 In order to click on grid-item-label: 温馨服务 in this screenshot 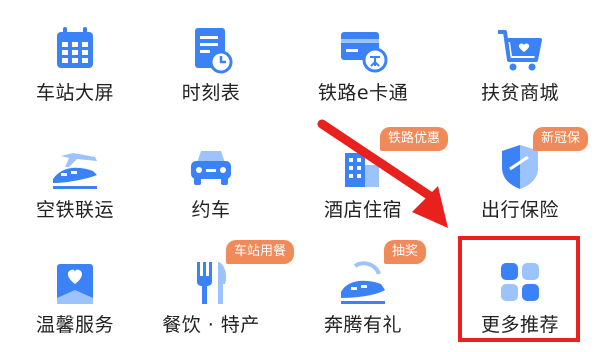, I will do `click(74, 325)`.